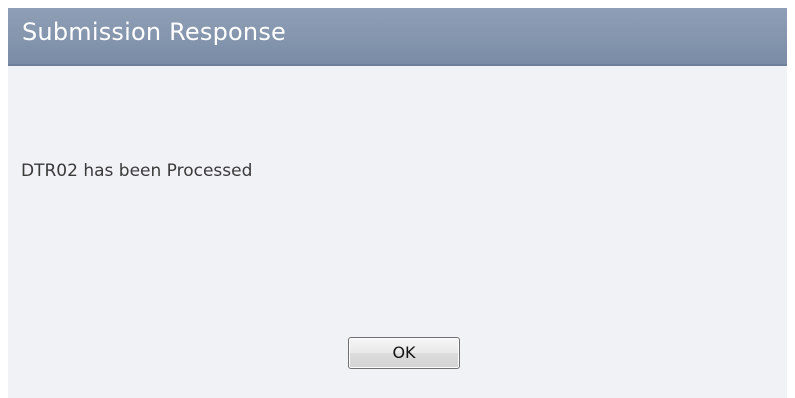  What do you see at coordinates (397, 37) in the screenshot?
I see `dialog-header: Submission Response` at bounding box center [397, 37].